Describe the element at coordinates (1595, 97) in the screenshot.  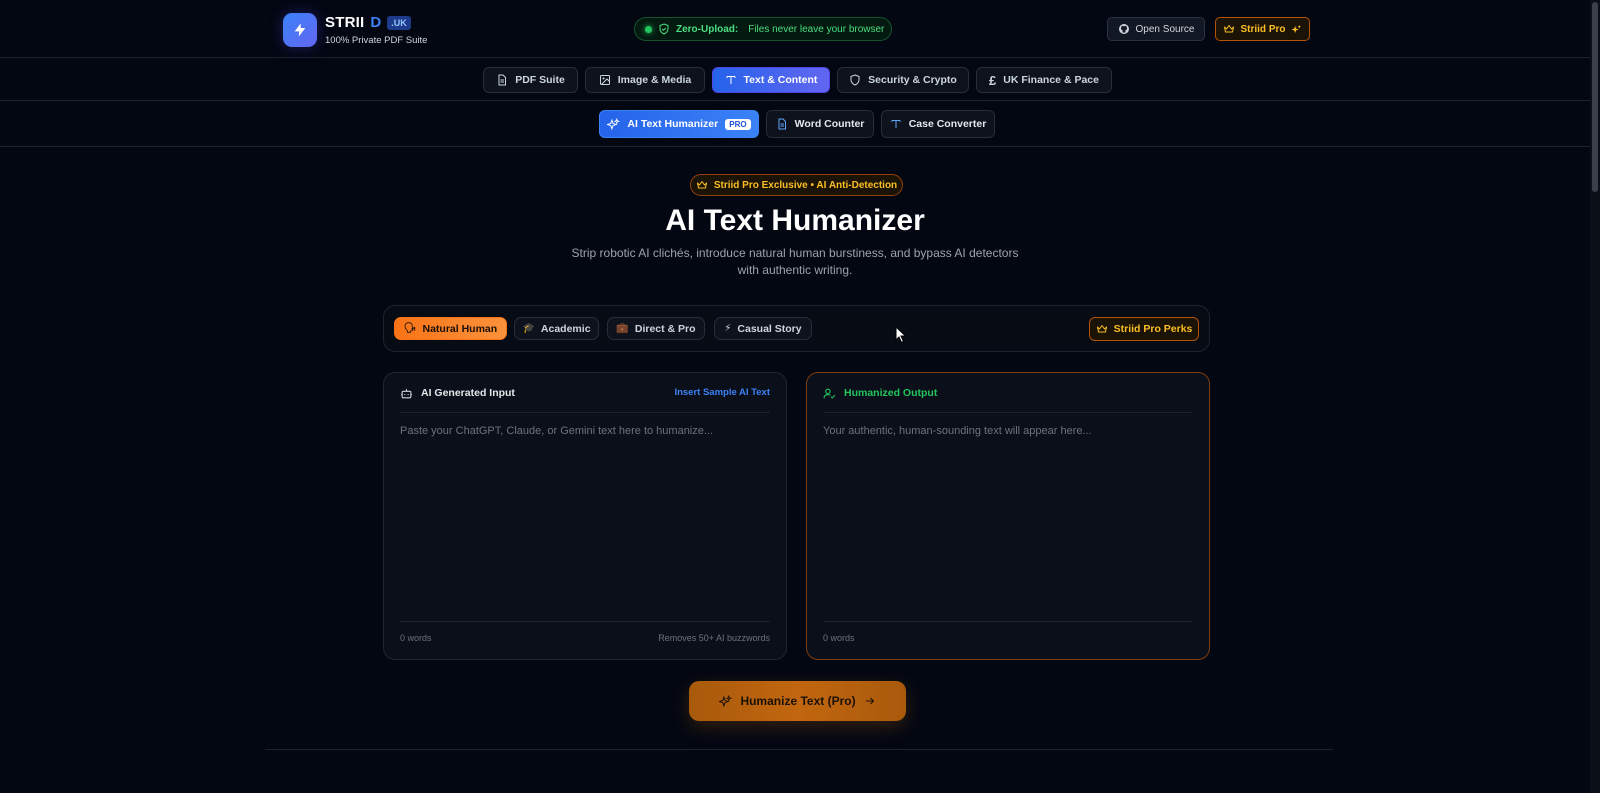
I see `scrollbar-thumb` at that location.